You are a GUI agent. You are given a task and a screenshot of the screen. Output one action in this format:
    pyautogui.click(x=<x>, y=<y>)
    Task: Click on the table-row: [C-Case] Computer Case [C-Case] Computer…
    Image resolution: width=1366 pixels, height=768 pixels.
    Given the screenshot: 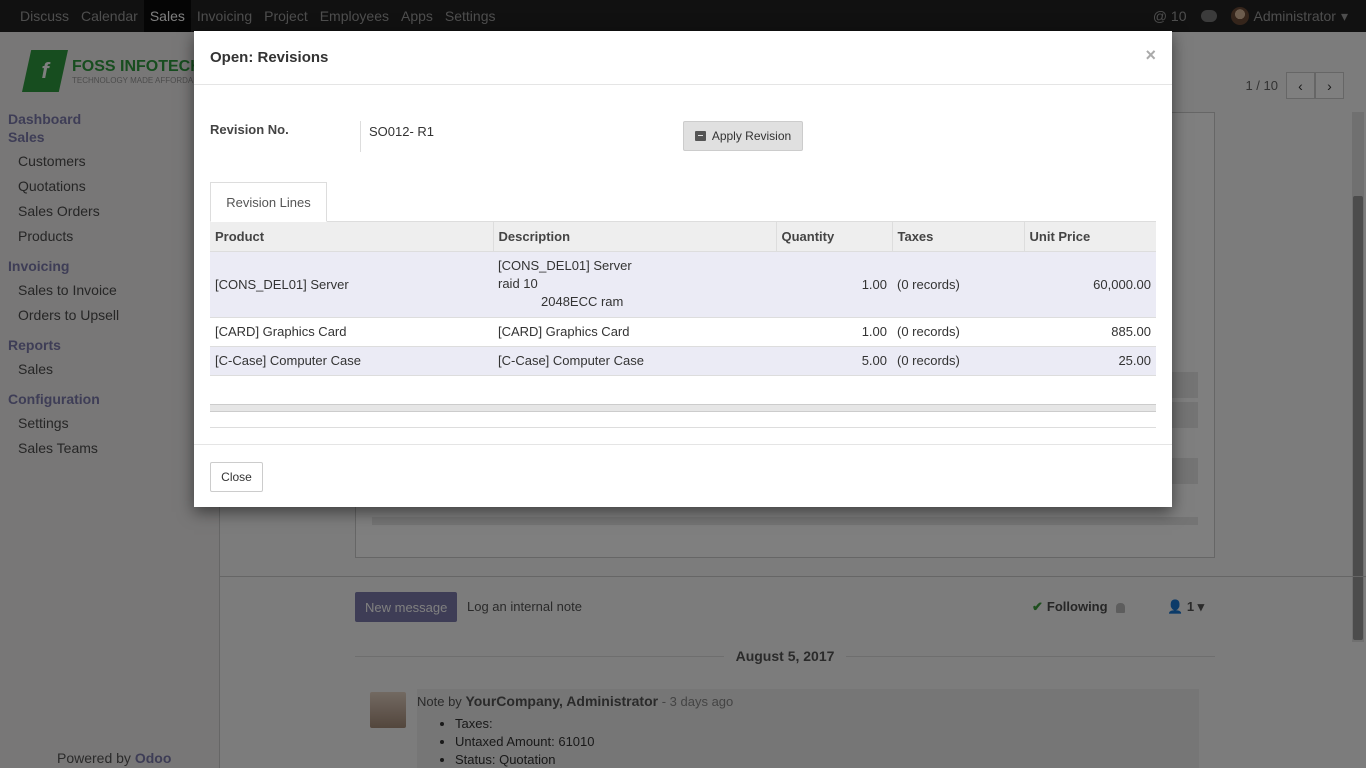 What is the action you would take?
    pyautogui.click(x=683, y=361)
    